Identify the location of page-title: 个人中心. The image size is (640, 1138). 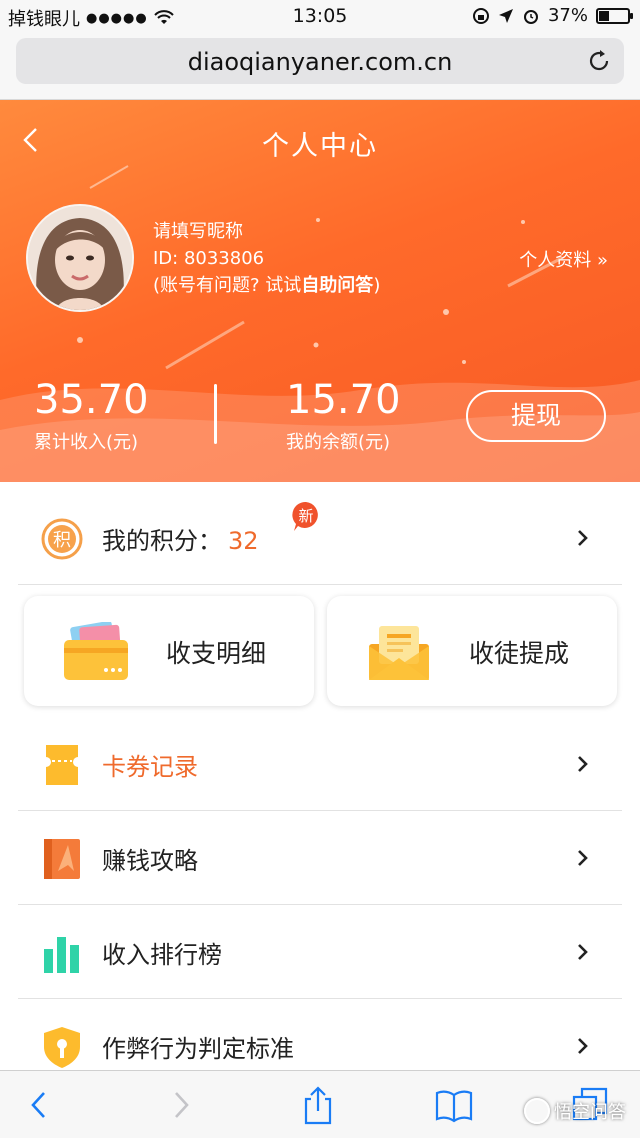
(320, 146).